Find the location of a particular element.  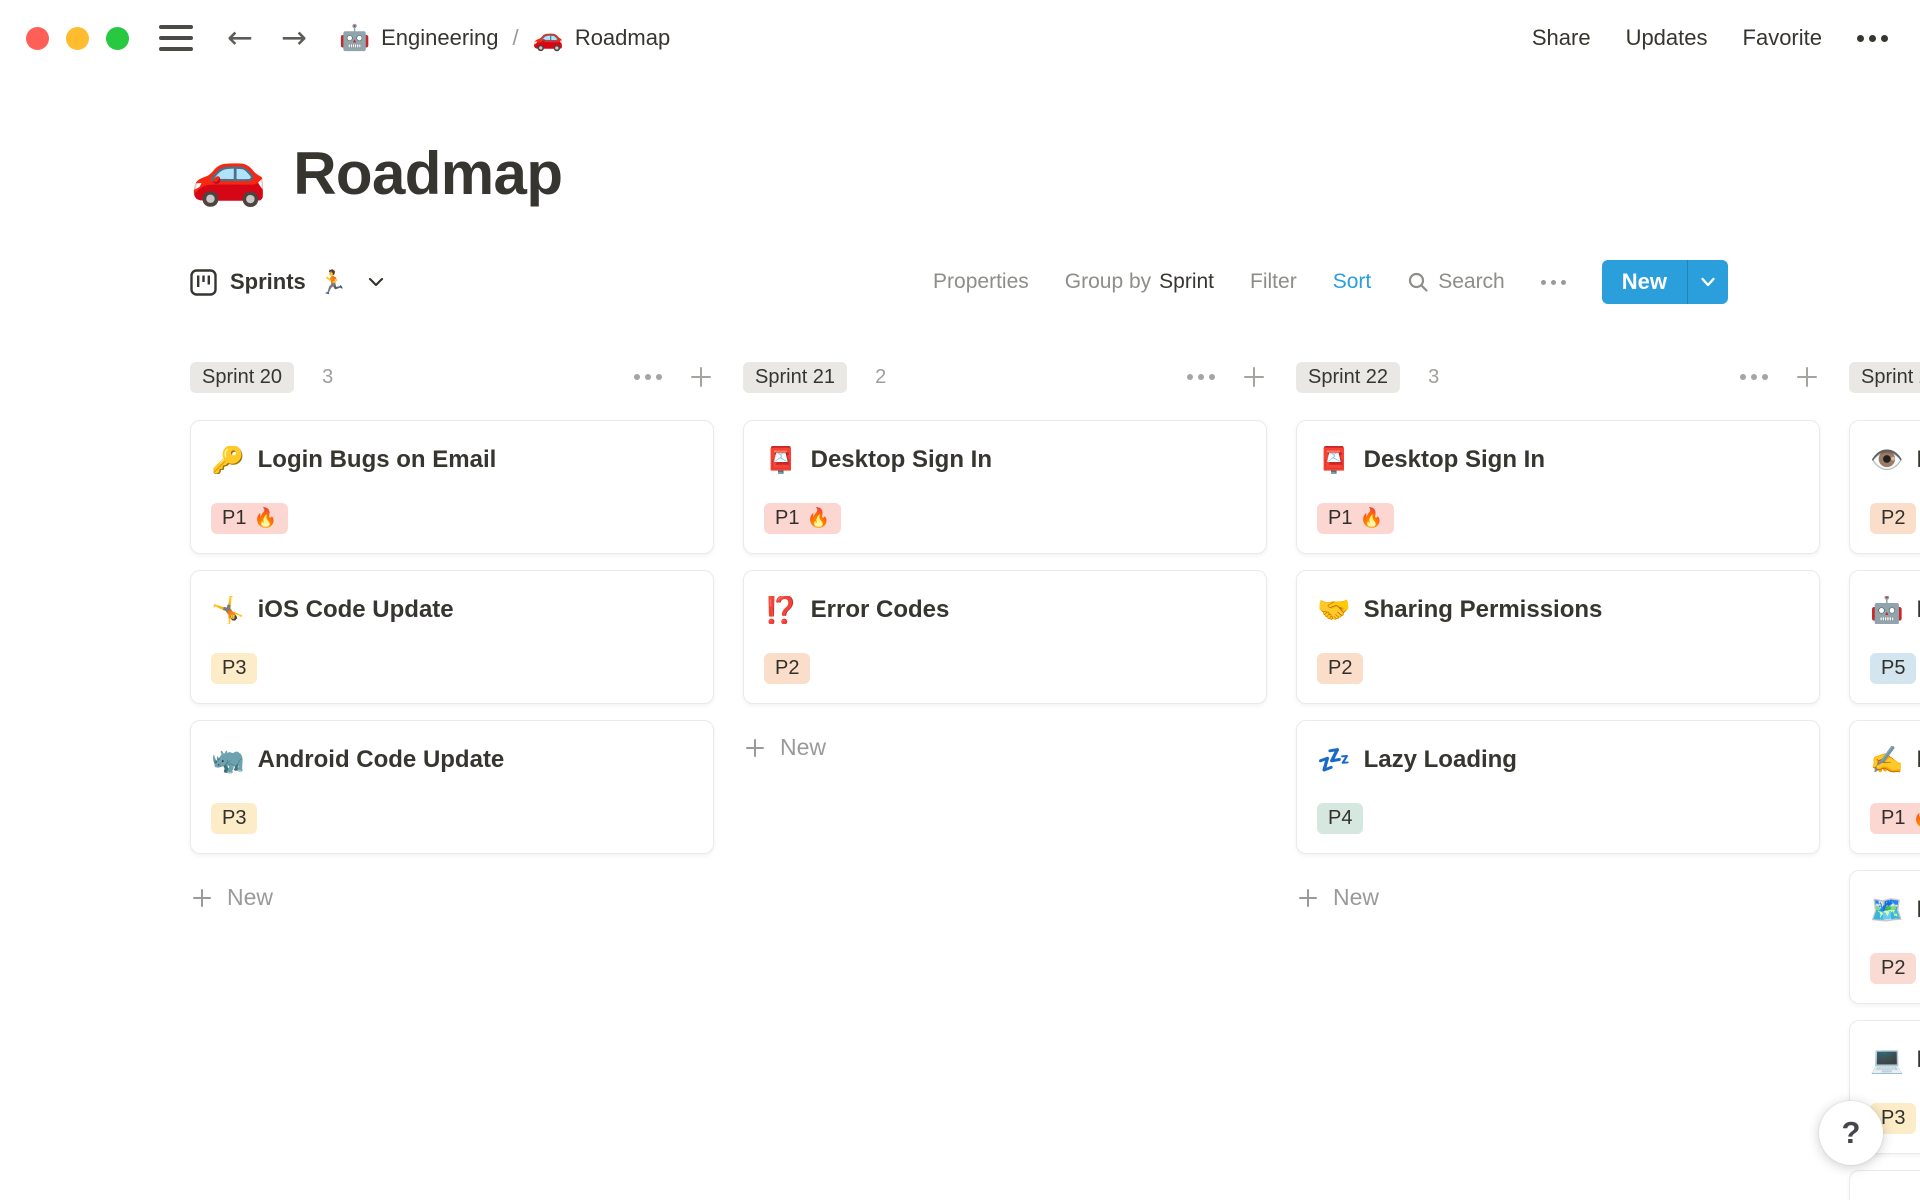

topbar-actions: Share Updates Favorite is located at coordinates (1710, 38).